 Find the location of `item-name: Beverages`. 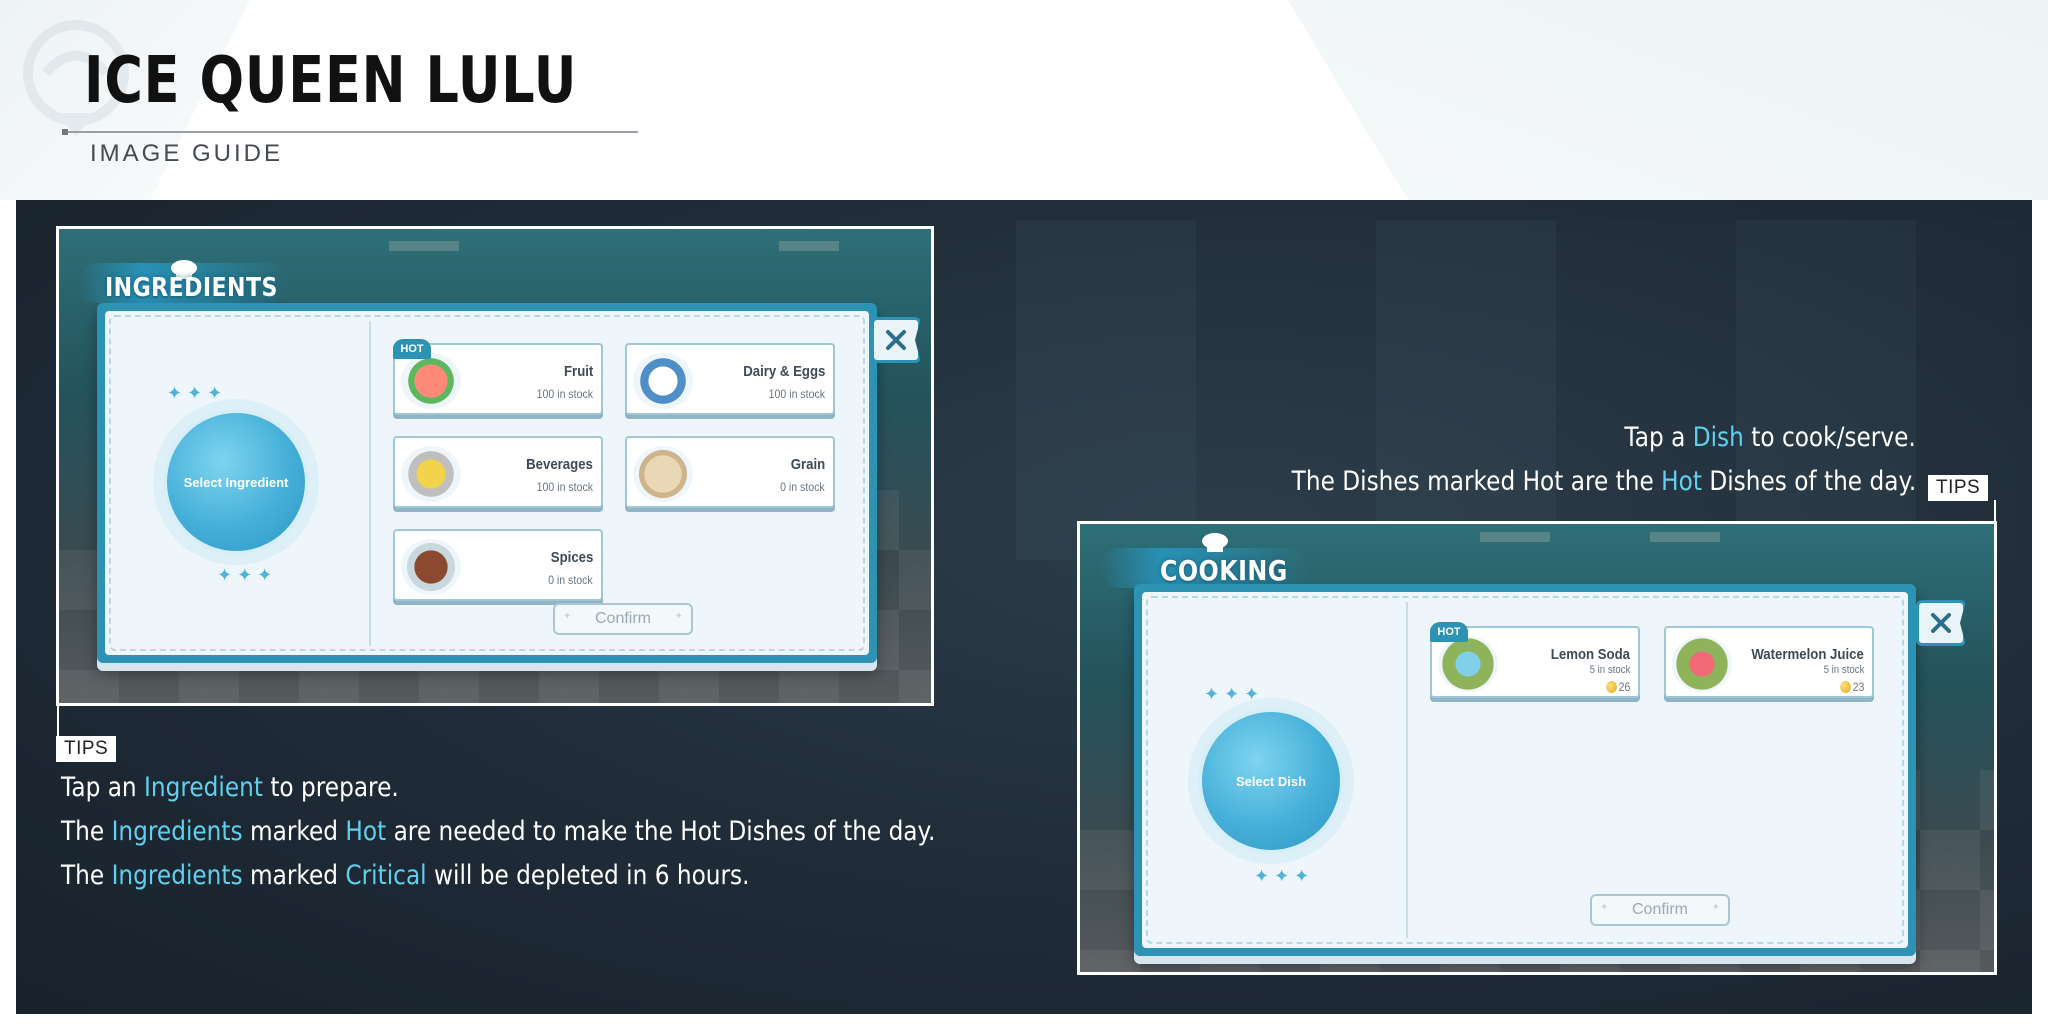

item-name: Beverages is located at coordinates (559, 464).